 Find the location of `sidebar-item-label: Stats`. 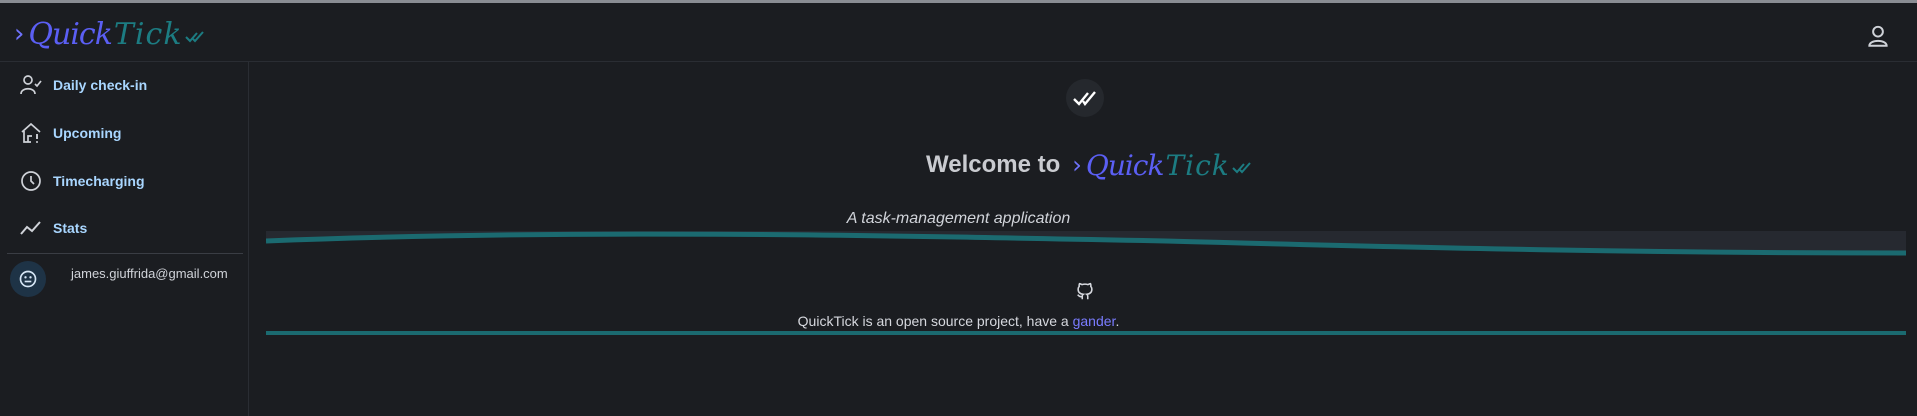

sidebar-item-label: Stats is located at coordinates (70, 228).